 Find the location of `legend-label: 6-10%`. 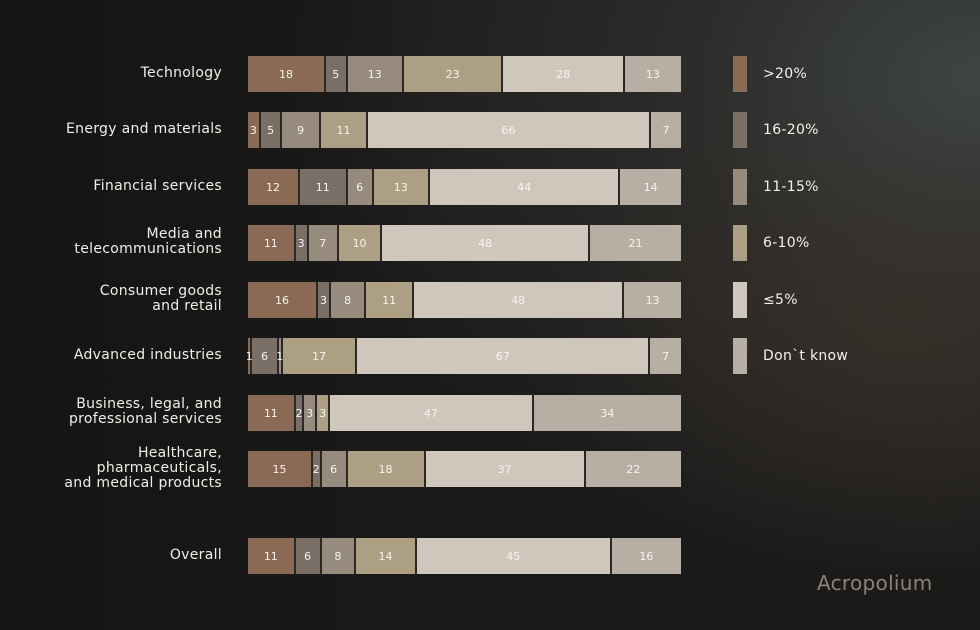

legend-label: 6-10% is located at coordinates (786, 243).